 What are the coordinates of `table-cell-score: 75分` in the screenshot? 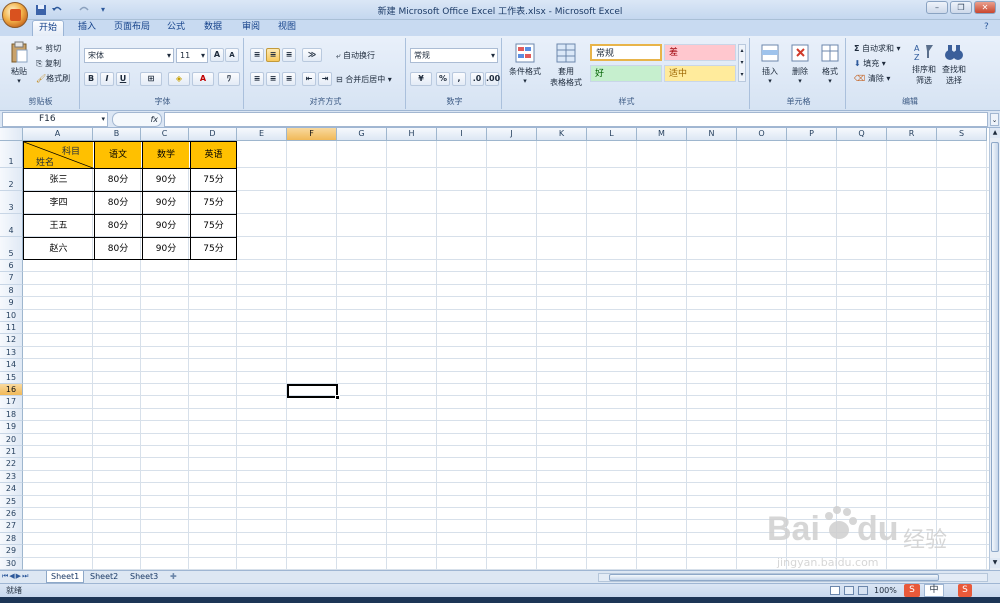 It's located at (213, 180).